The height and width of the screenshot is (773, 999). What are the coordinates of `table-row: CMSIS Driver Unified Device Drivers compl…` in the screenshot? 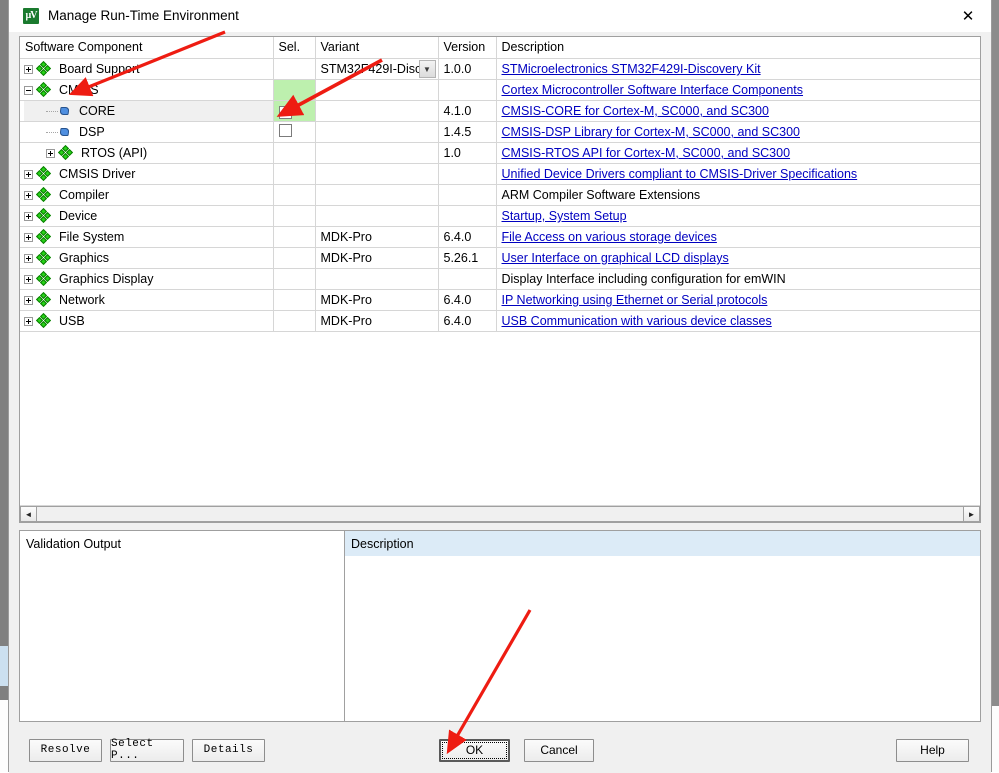 It's located at (500, 174).